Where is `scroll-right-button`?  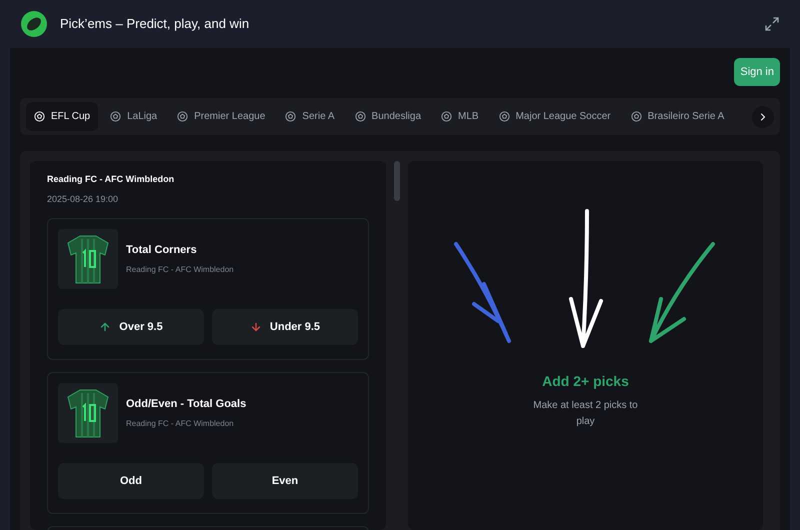
scroll-right-button is located at coordinates (763, 117).